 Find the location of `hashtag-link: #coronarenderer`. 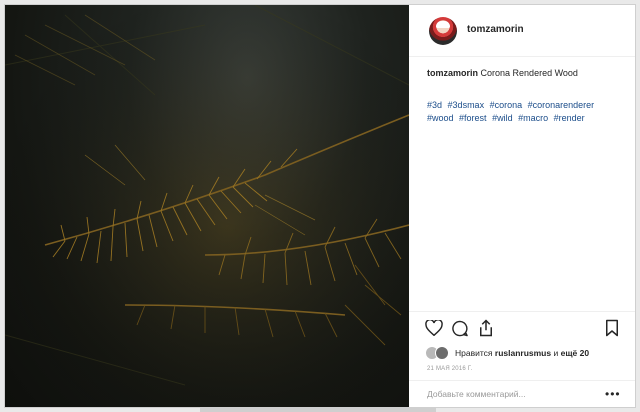

hashtag-link: #coronarenderer is located at coordinates (561, 105).